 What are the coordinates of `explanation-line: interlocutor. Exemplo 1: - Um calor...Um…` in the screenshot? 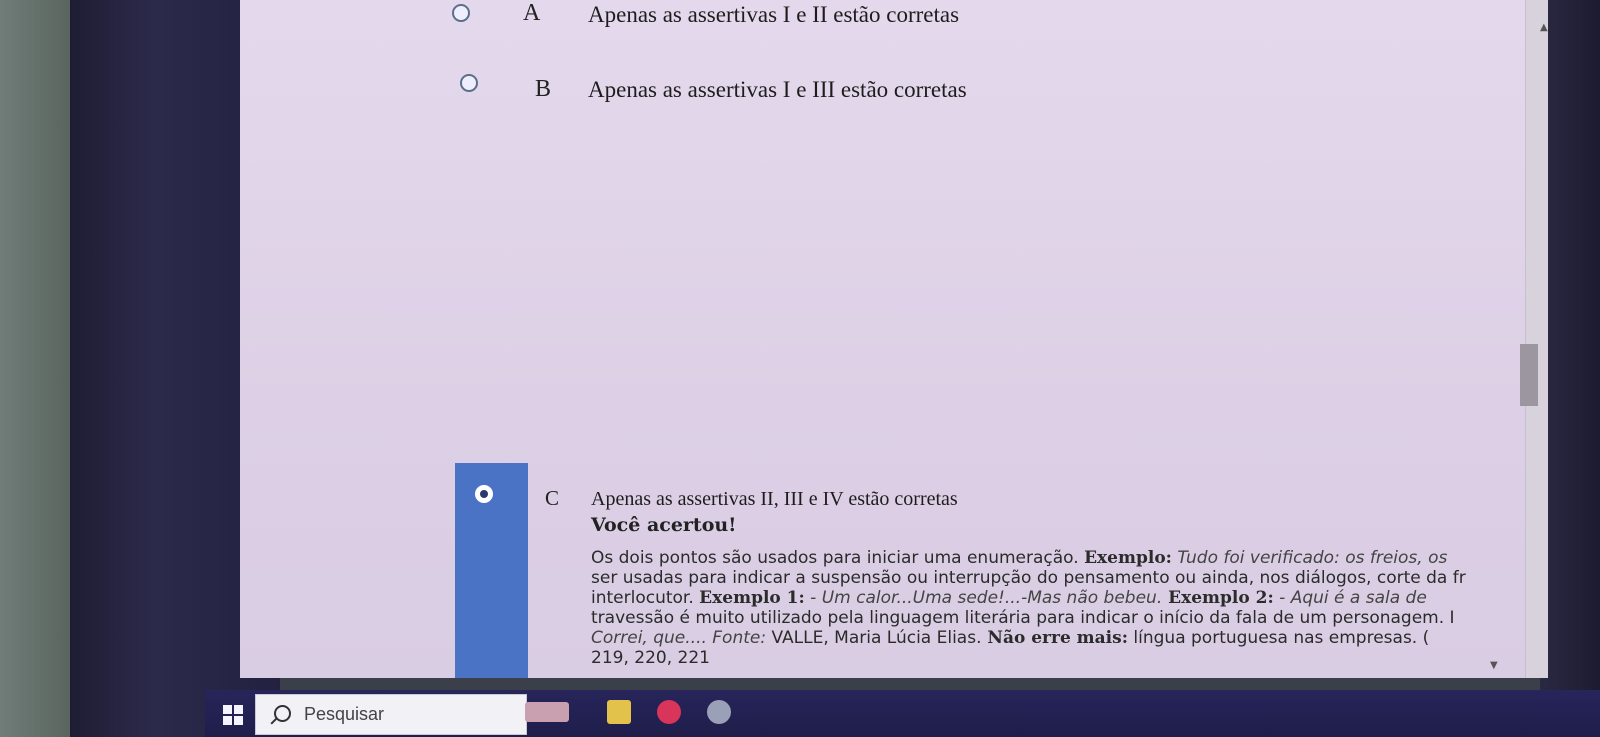 It's located at (1009, 598).